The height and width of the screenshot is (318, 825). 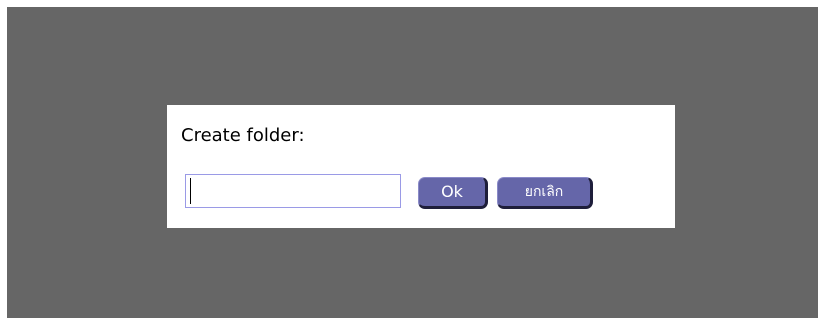 I want to click on cancel-button: ยกเลิก, so click(x=545, y=193).